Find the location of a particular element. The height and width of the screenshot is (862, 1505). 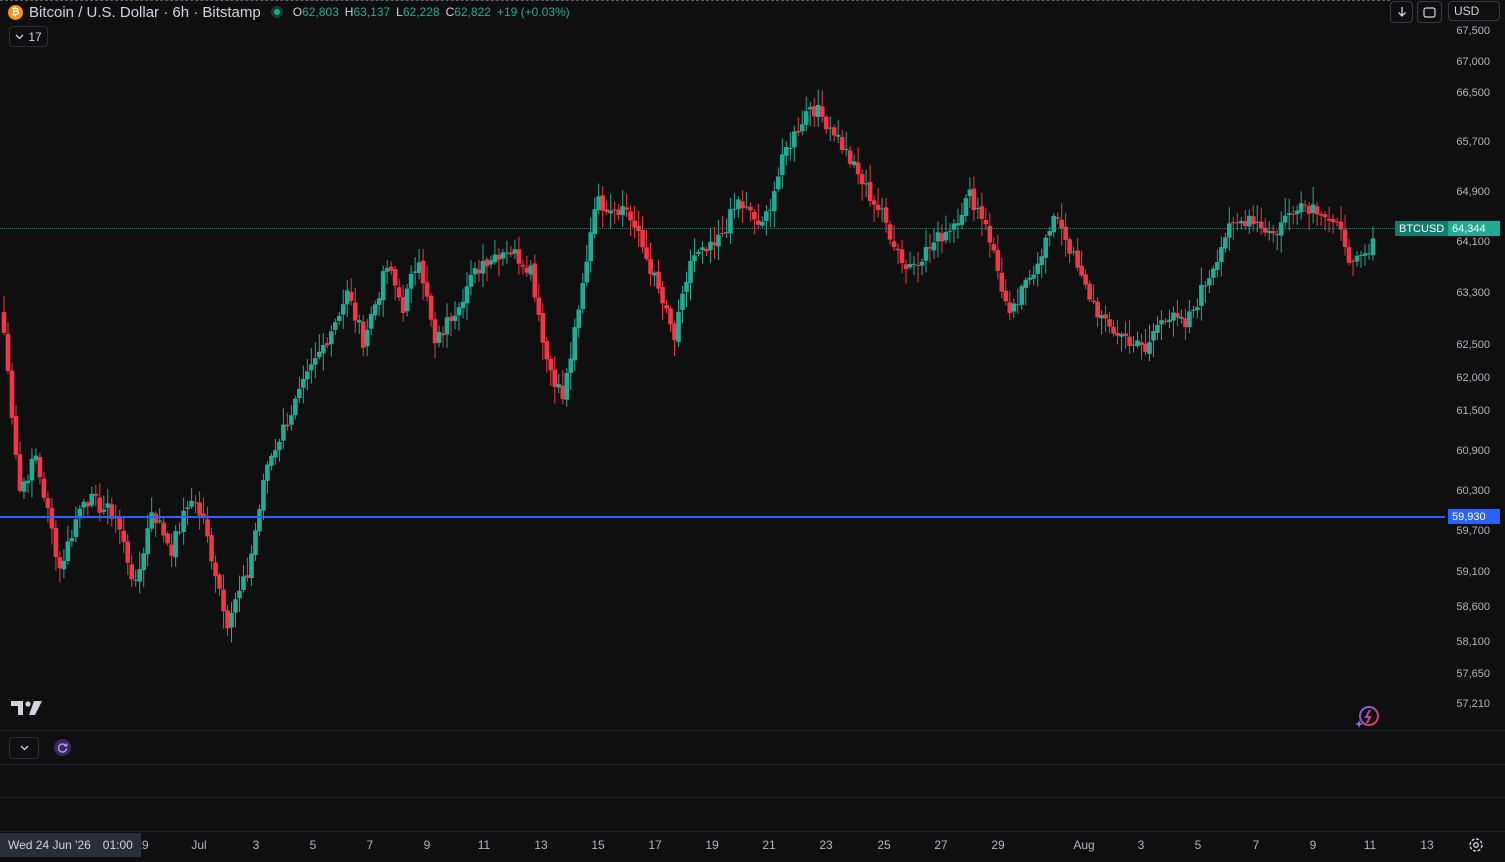

sparkle-icon is located at coordinates (1368, 717).